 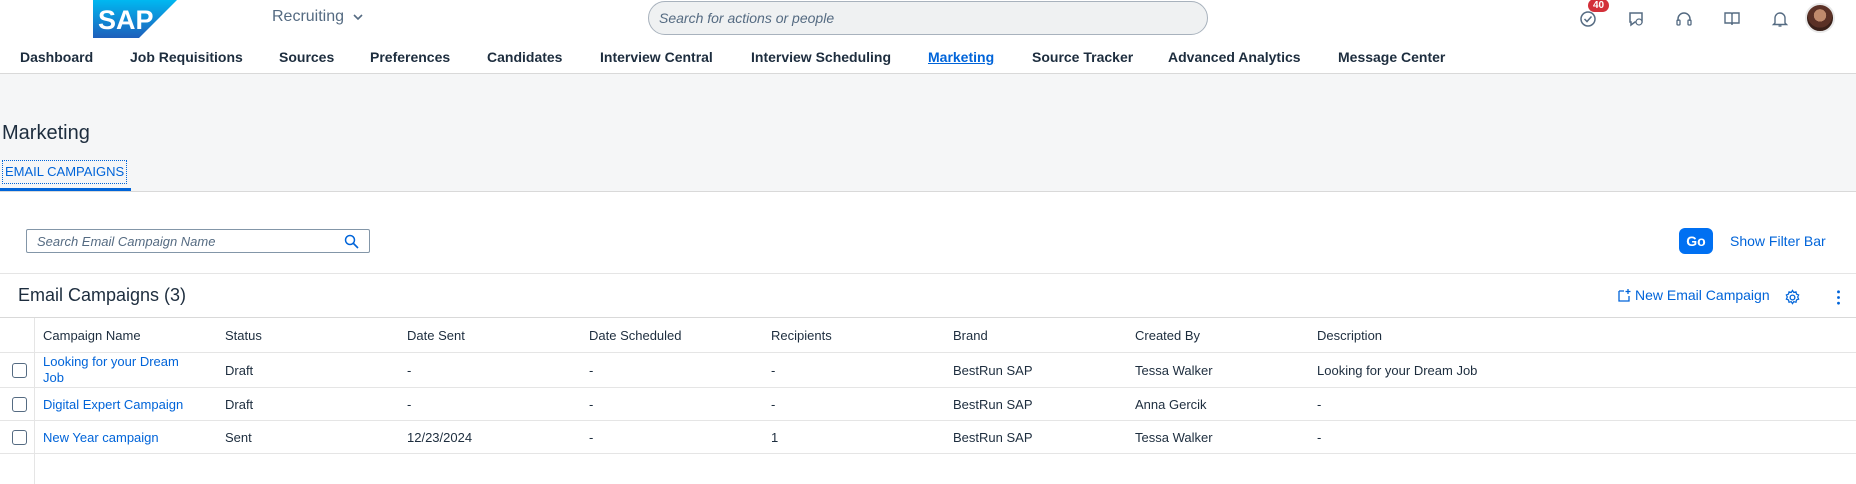 I want to click on table-title: Email Campaigns (3), so click(x=102, y=295).